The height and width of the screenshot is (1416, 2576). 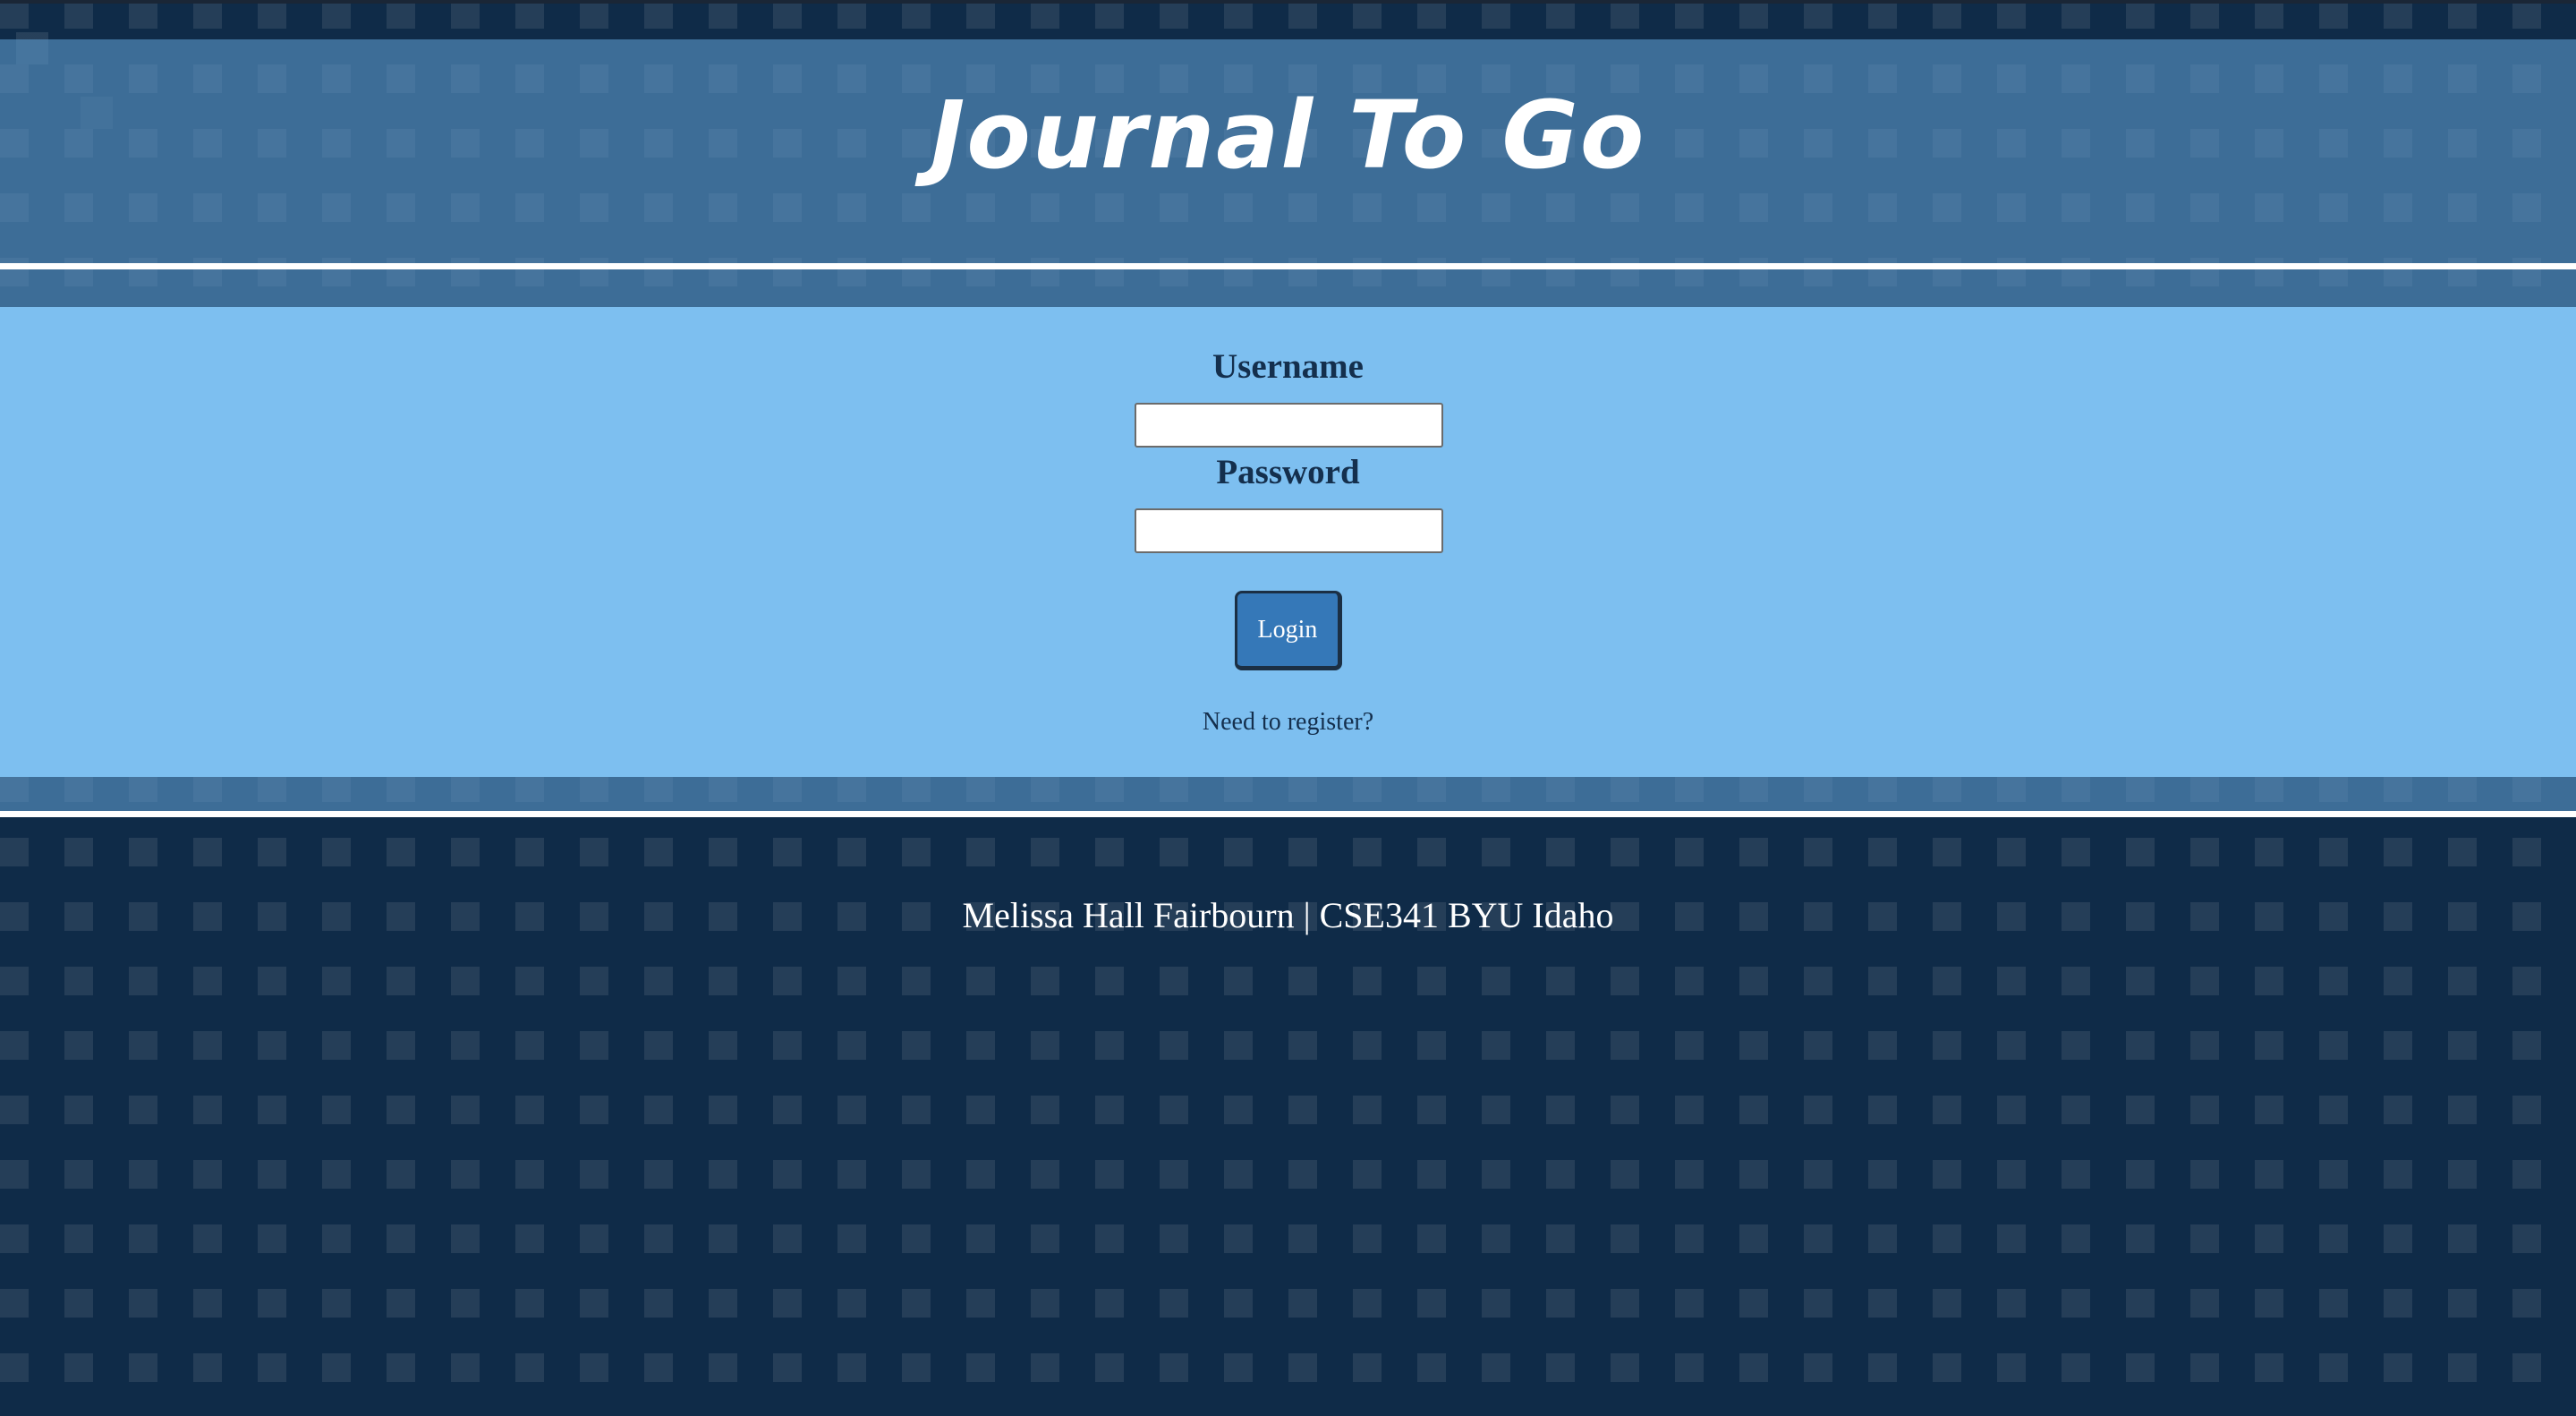 I want to click on password-input, so click(x=1289, y=531).